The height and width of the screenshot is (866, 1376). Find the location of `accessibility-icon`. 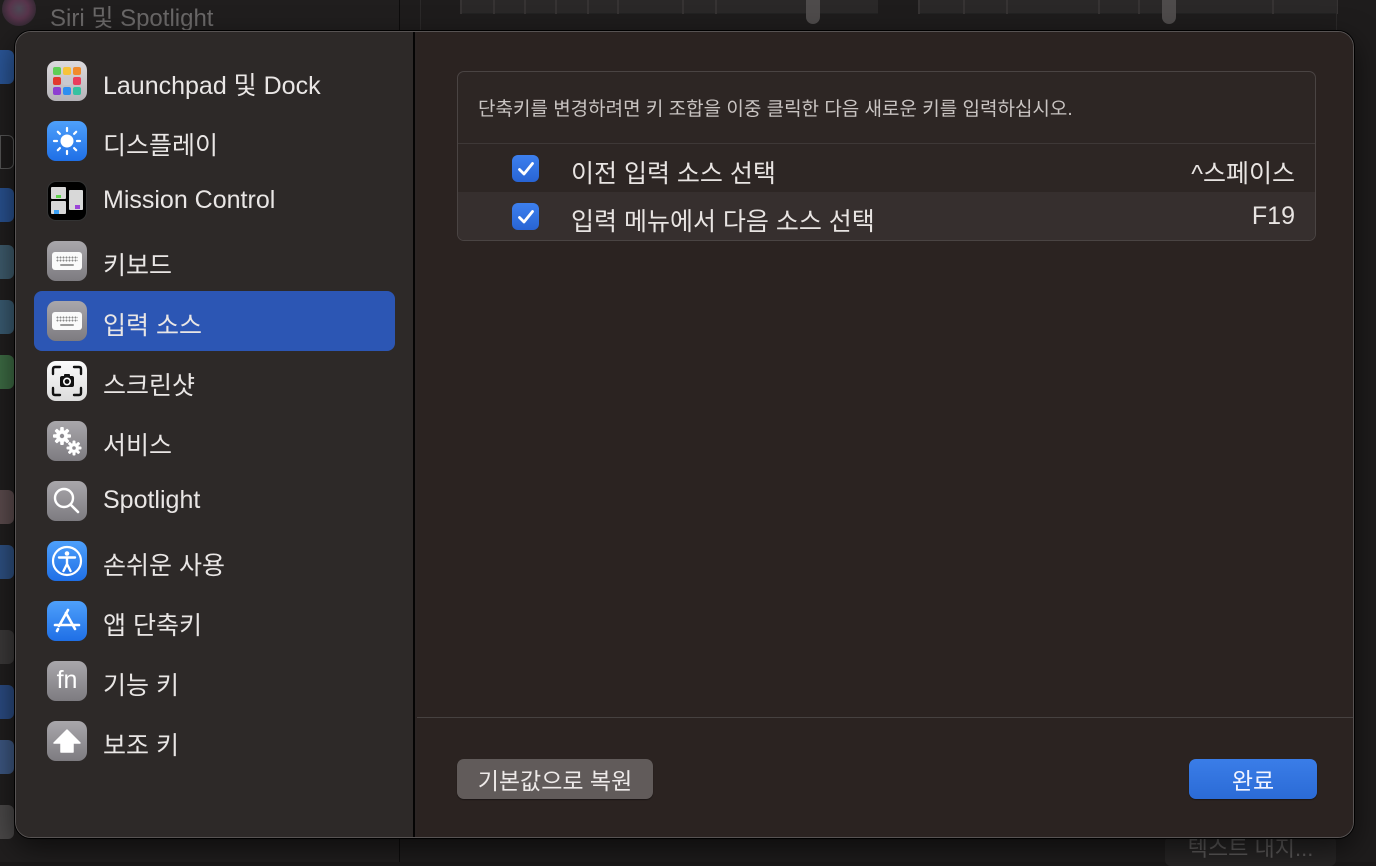

accessibility-icon is located at coordinates (67, 561).